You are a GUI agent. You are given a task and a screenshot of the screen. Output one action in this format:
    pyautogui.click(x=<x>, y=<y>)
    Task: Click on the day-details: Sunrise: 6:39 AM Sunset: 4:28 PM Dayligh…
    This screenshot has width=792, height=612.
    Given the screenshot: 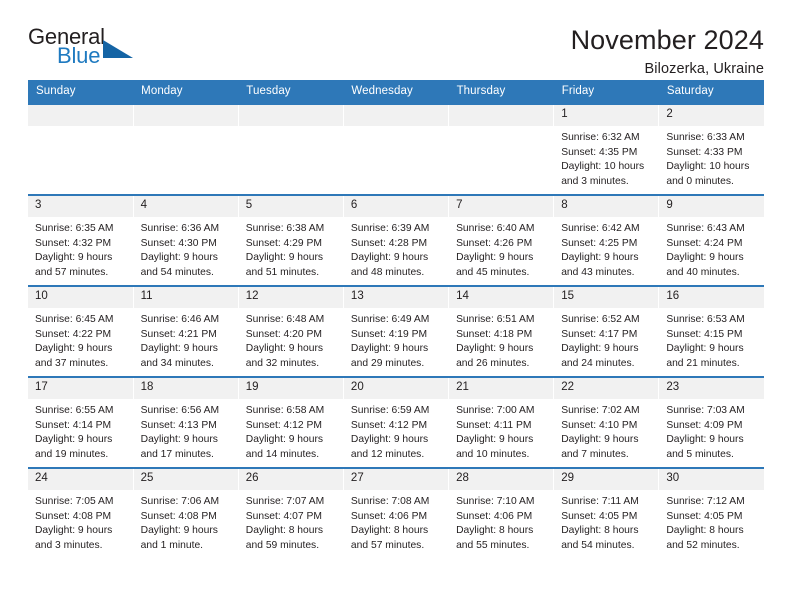 What is the action you would take?
    pyautogui.click(x=396, y=248)
    